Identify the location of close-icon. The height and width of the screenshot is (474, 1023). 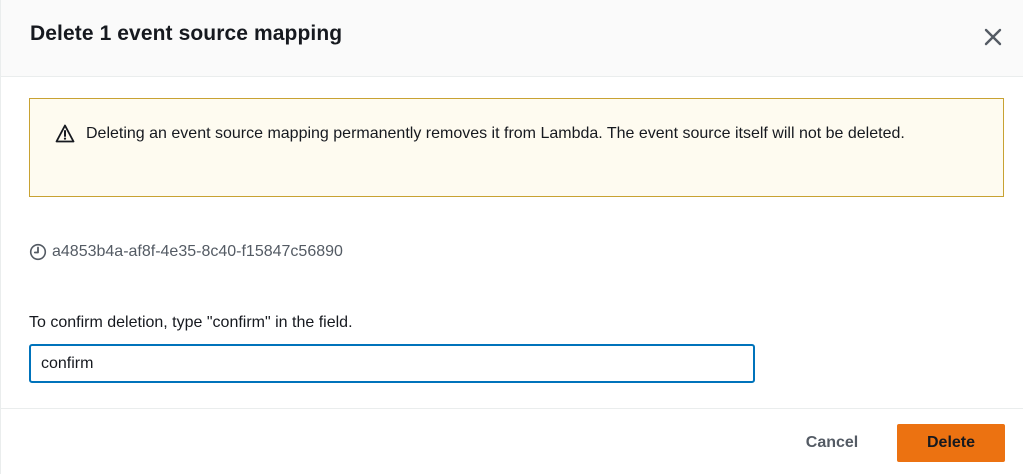
(993, 37).